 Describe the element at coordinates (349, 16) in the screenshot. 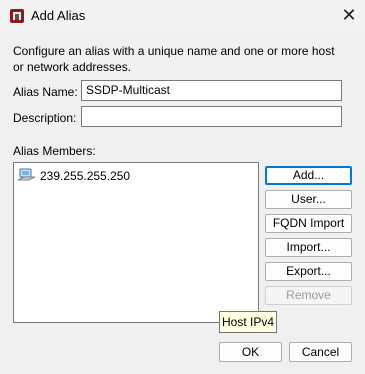

I see `close-icon: ✕` at that location.